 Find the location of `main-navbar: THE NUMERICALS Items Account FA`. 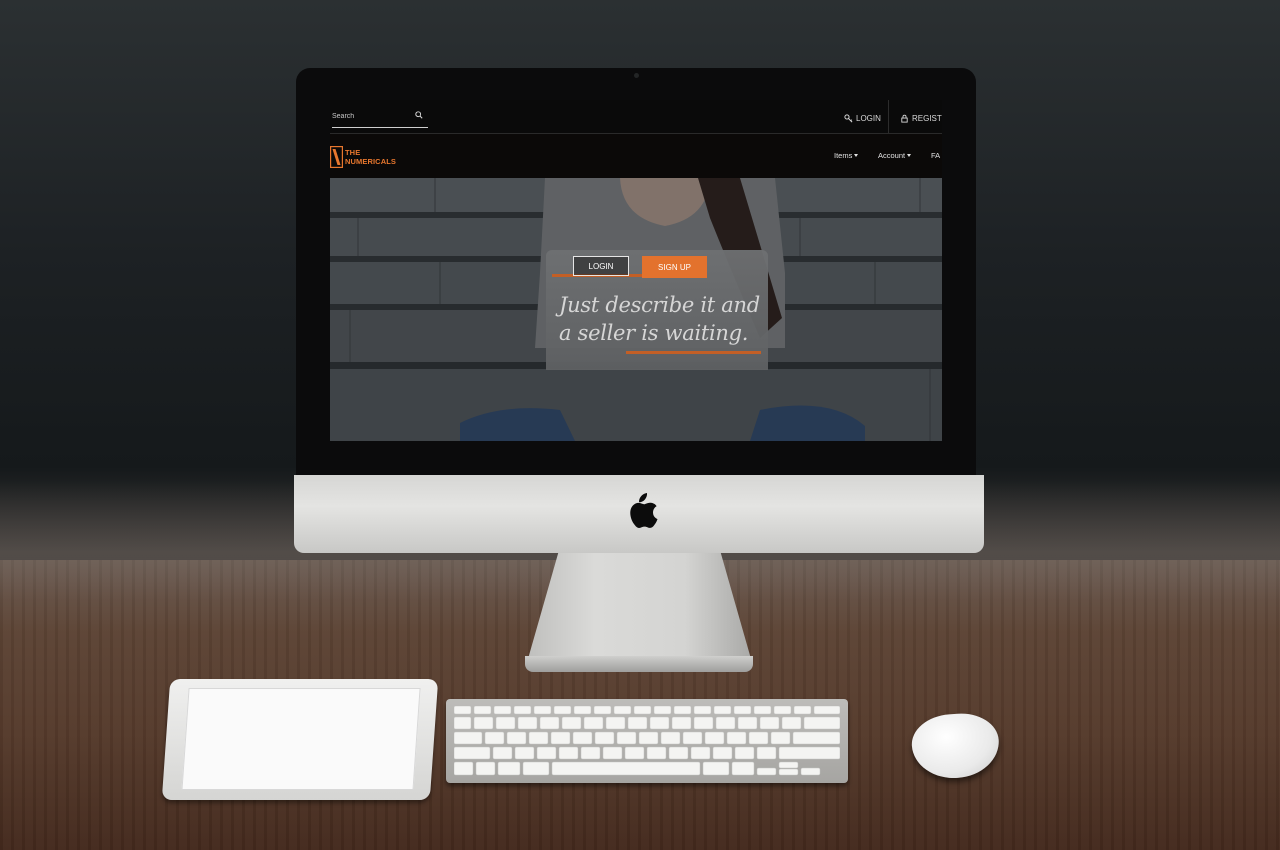

main-navbar: THE NUMERICALS Items Account FA is located at coordinates (636, 156).